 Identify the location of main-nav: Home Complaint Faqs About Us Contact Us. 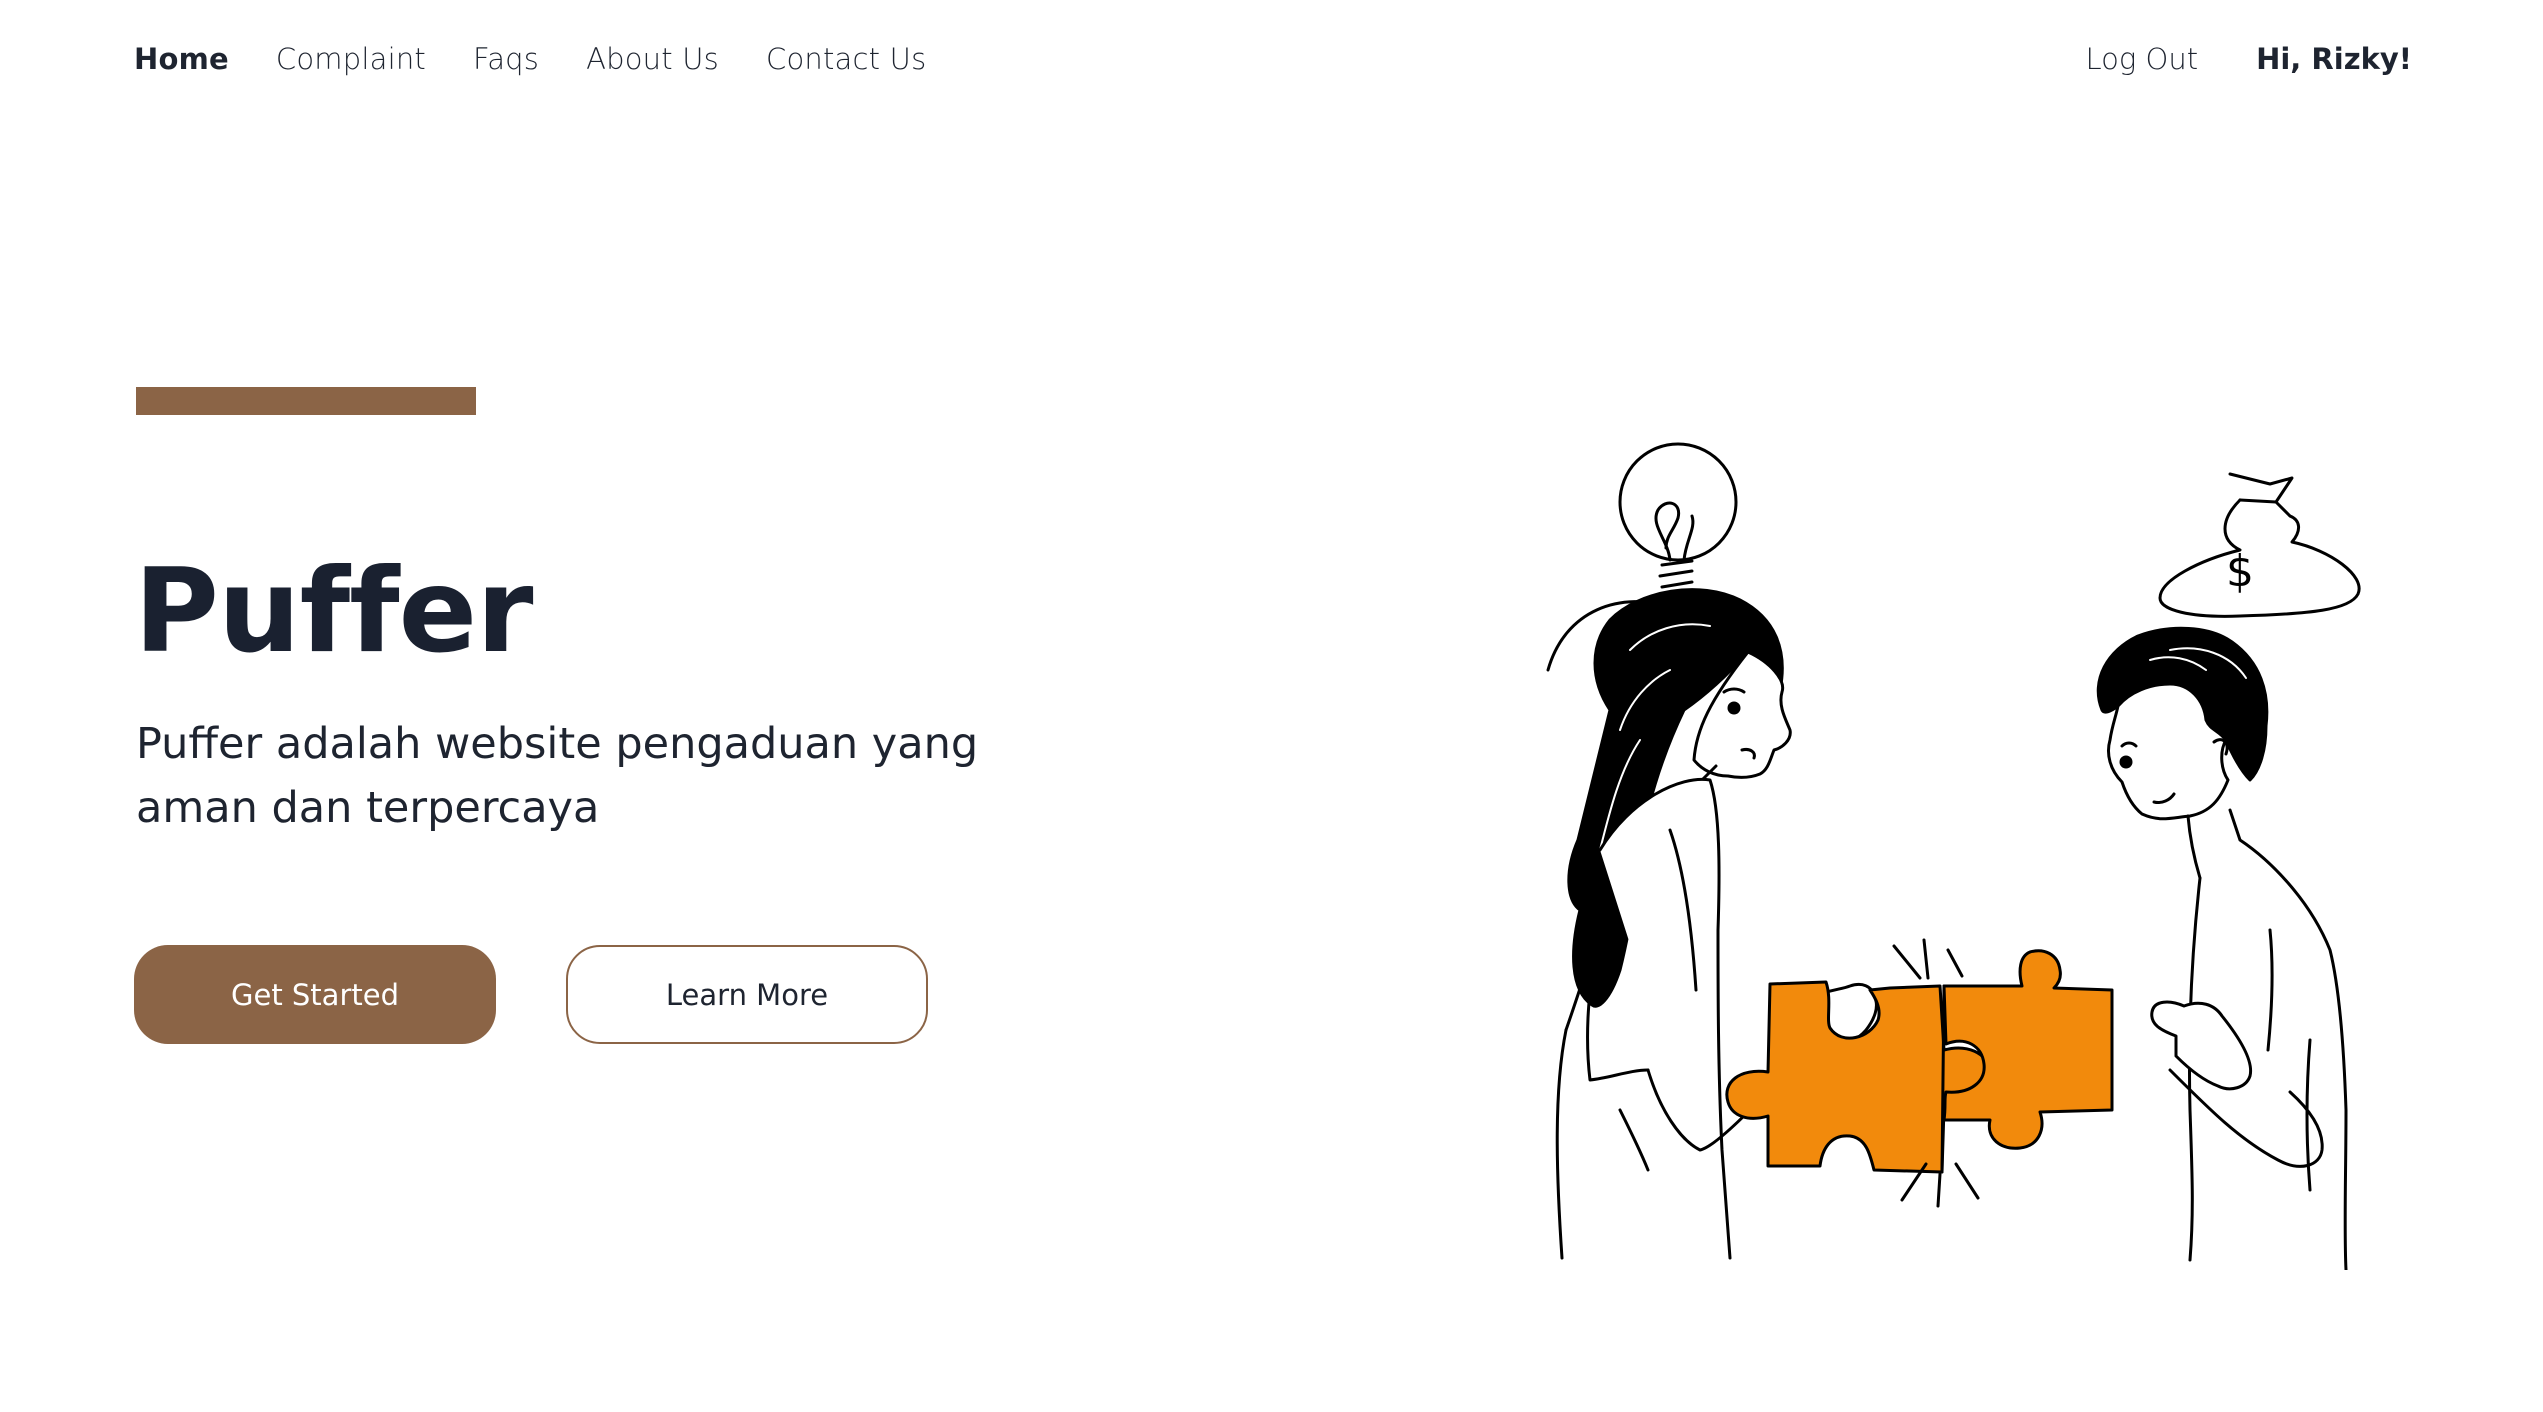
(553, 59).